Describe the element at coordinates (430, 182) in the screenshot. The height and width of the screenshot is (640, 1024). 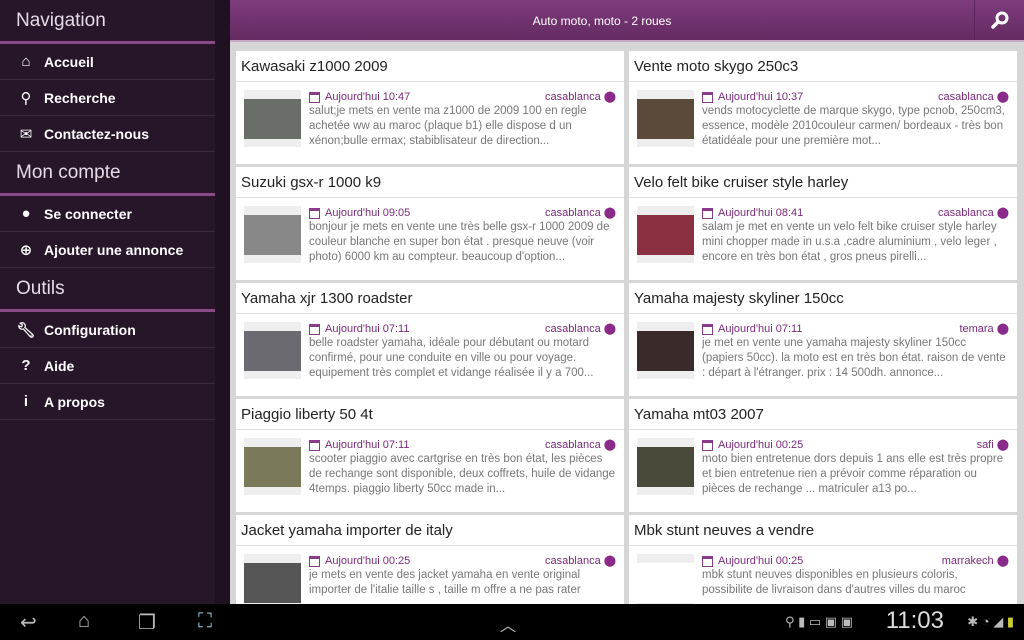
I see `listing-title: Suzuki gsx-r 1000 k9` at that location.